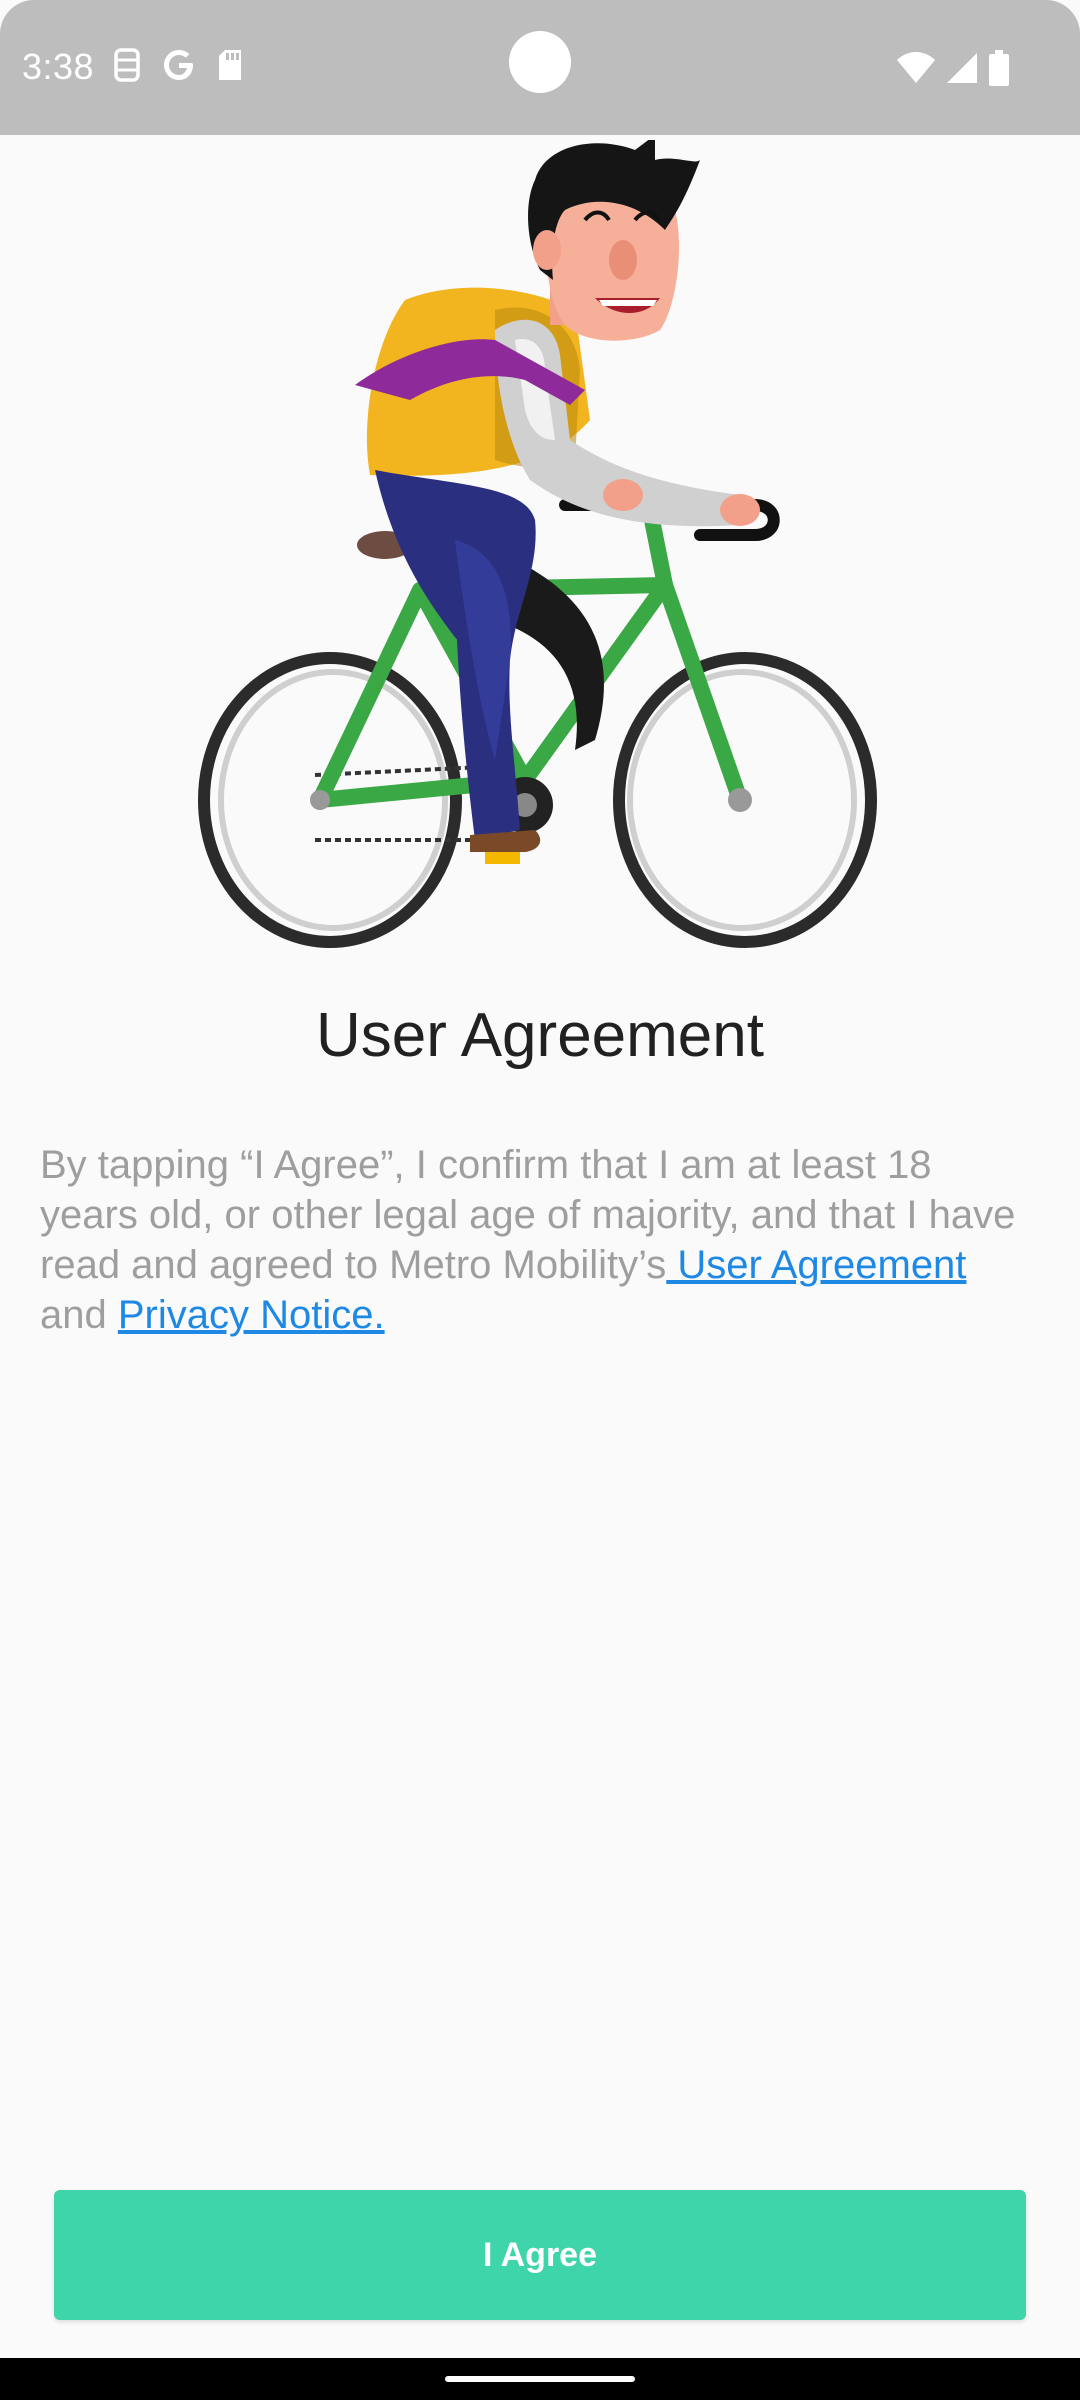 The height and width of the screenshot is (2400, 1080). Describe the element at coordinates (127, 67) in the screenshot. I see `sim-toolkit-icon` at that location.